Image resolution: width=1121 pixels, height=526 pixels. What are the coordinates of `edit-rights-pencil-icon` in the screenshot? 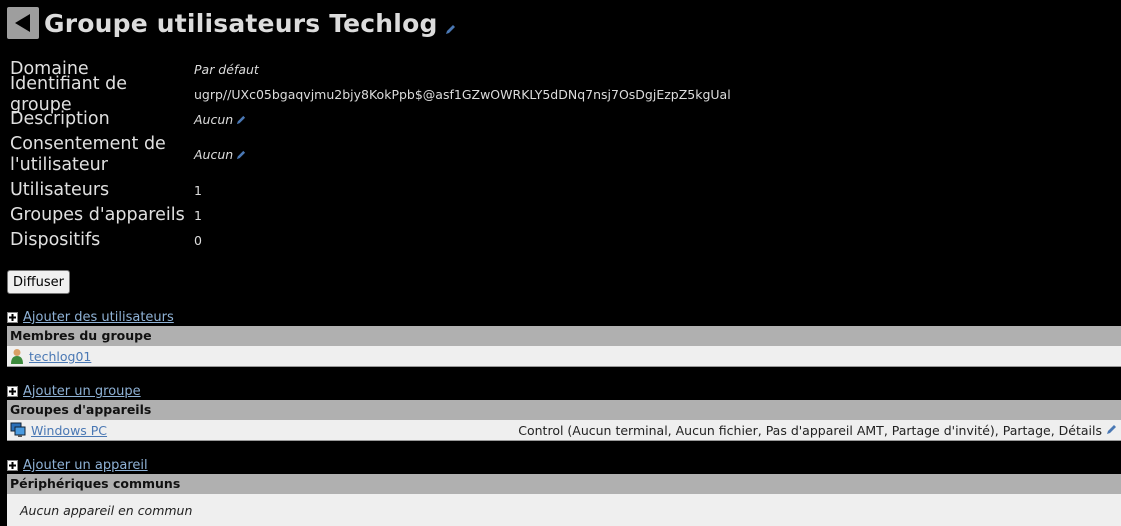 It's located at (1111, 430).